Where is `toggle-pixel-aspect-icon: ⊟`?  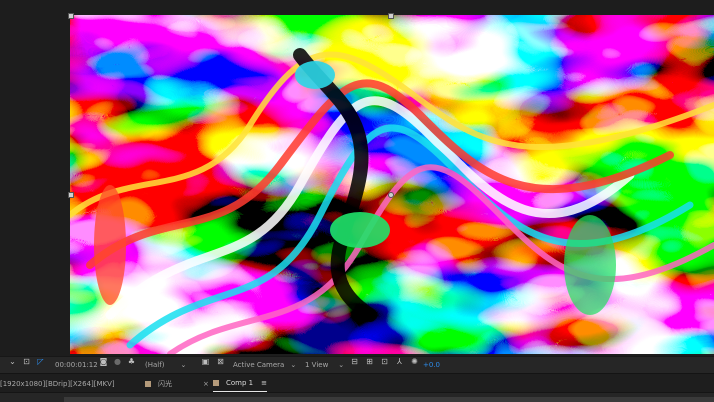
toggle-pixel-aspect-icon: ⊟ is located at coordinates (354, 361).